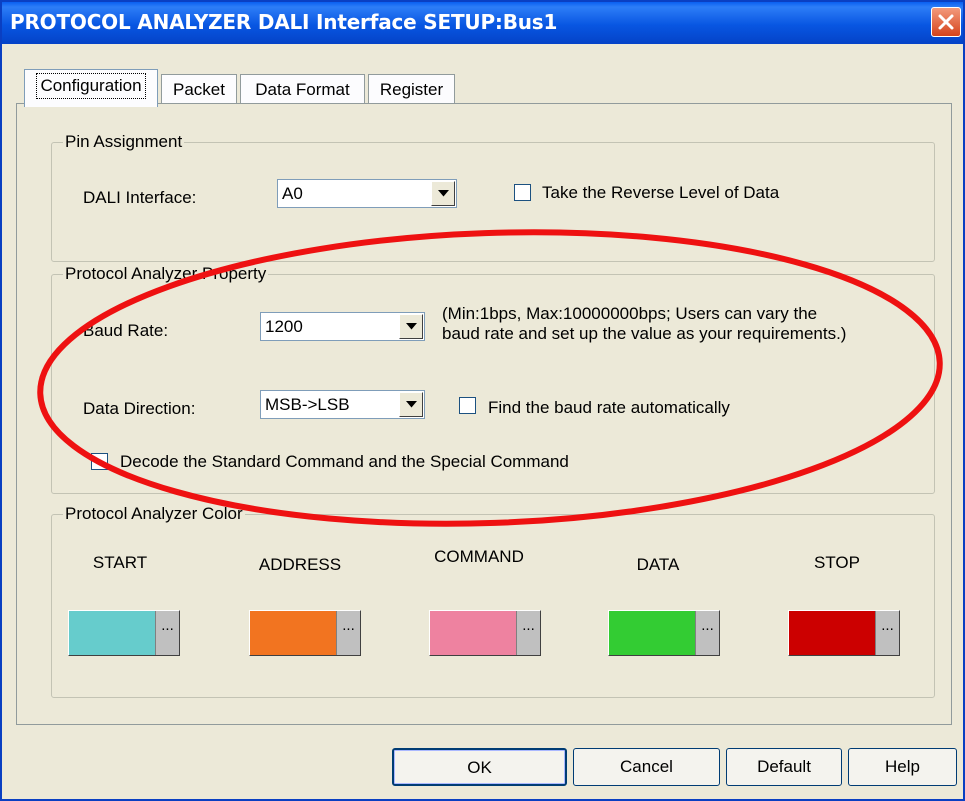  Describe the element at coordinates (139, 408) in the screenshot. I see `data-direction-label: Data Direction:` at that location.